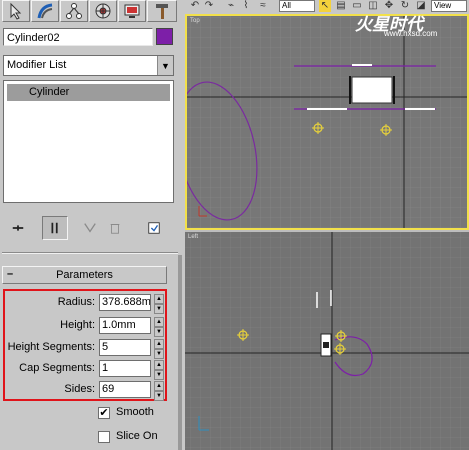  I want to click on smooth-checkbox: ✔, so click(104, 413).